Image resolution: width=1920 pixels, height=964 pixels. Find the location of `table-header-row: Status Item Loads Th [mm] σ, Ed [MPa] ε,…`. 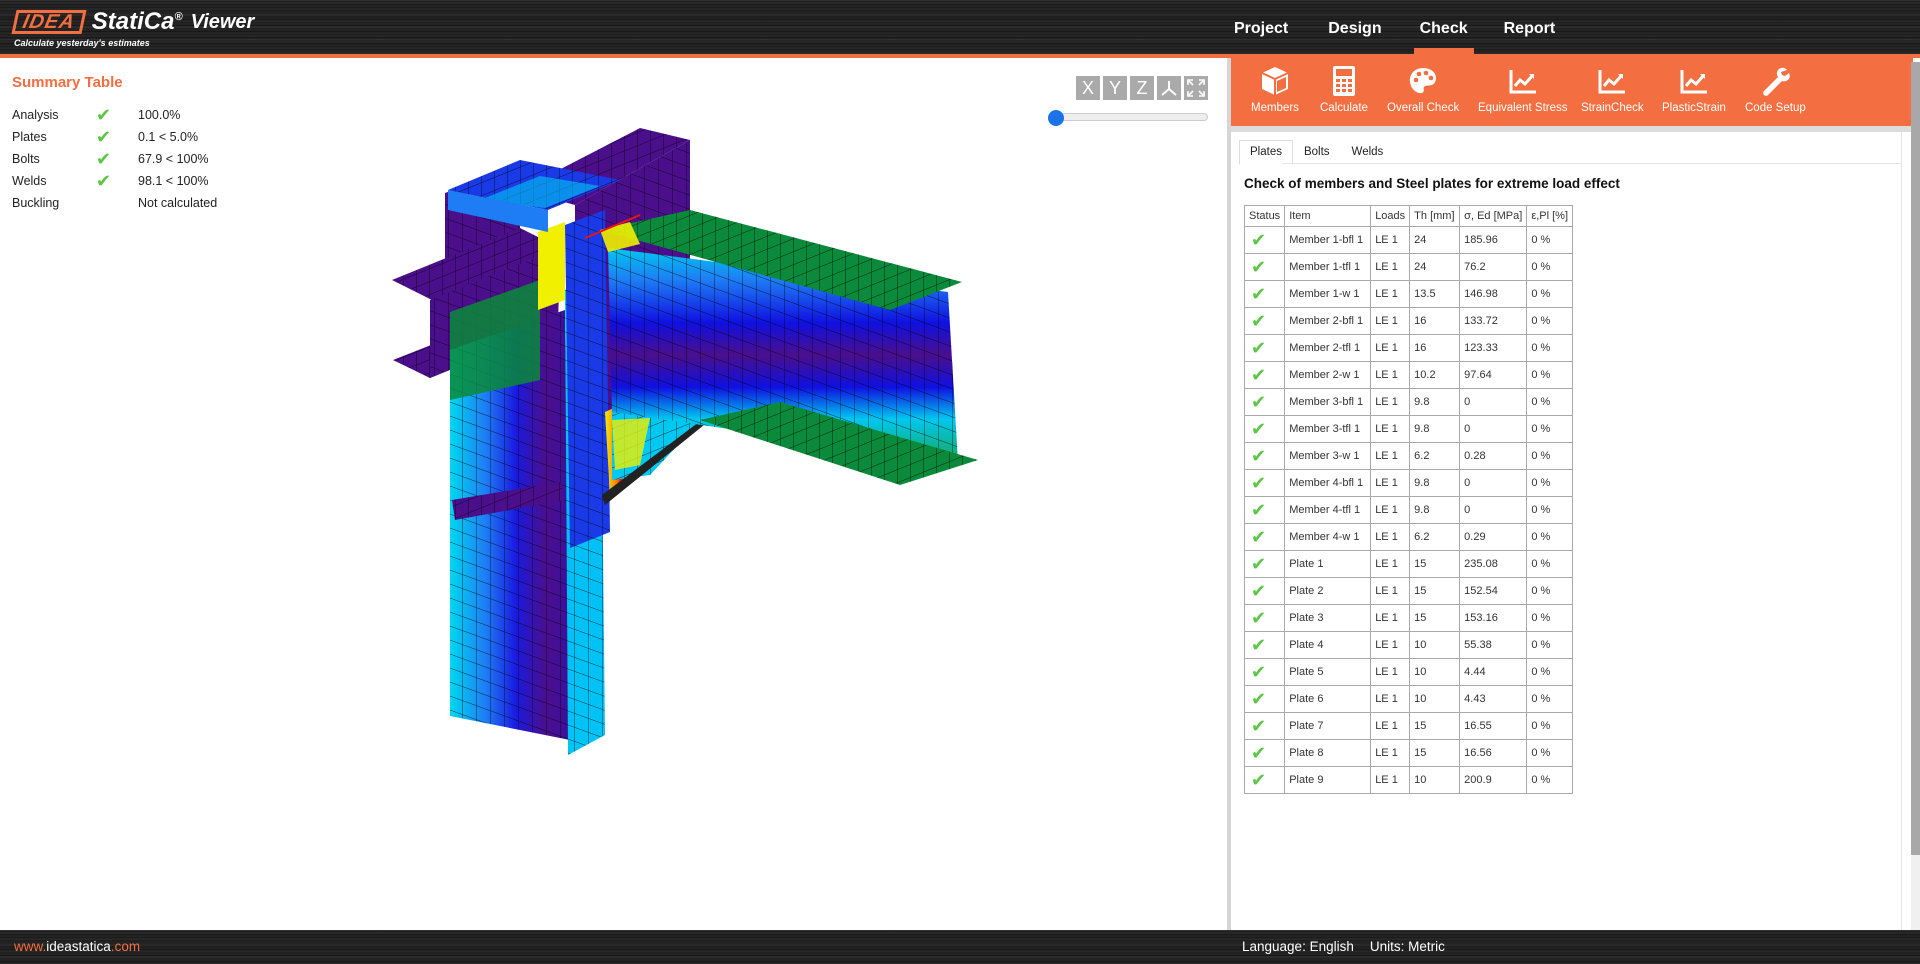

table-header-row: Status Item Loads Th [mm] σ, Ed [MPa] ε,… is located at coordinates (1408, 216).